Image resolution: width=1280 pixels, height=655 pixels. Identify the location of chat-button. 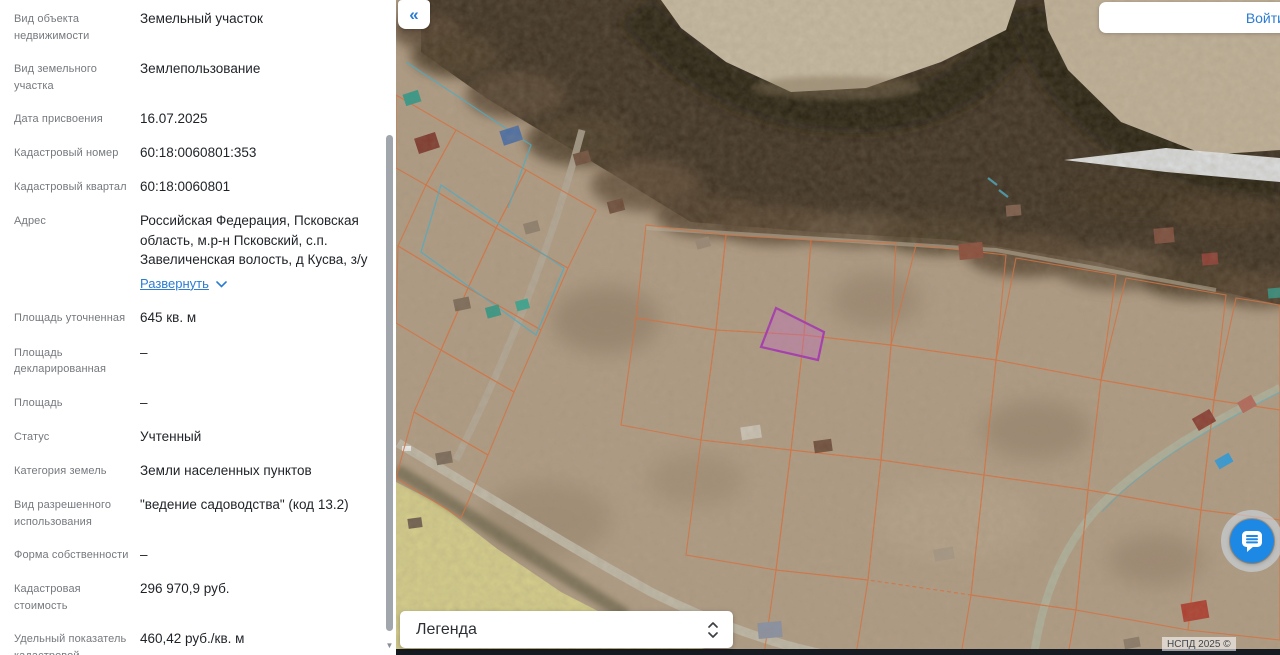
(1252, 541).